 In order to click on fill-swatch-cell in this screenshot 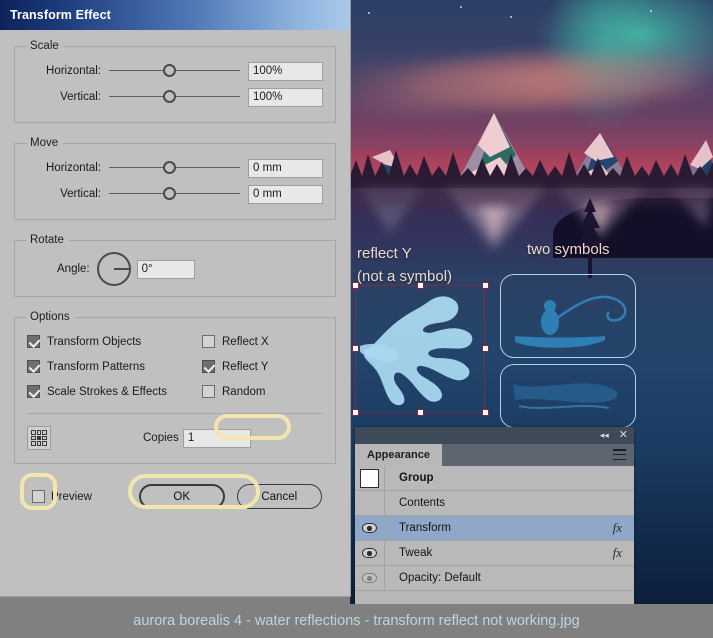, I will do `click(370, 478)`.